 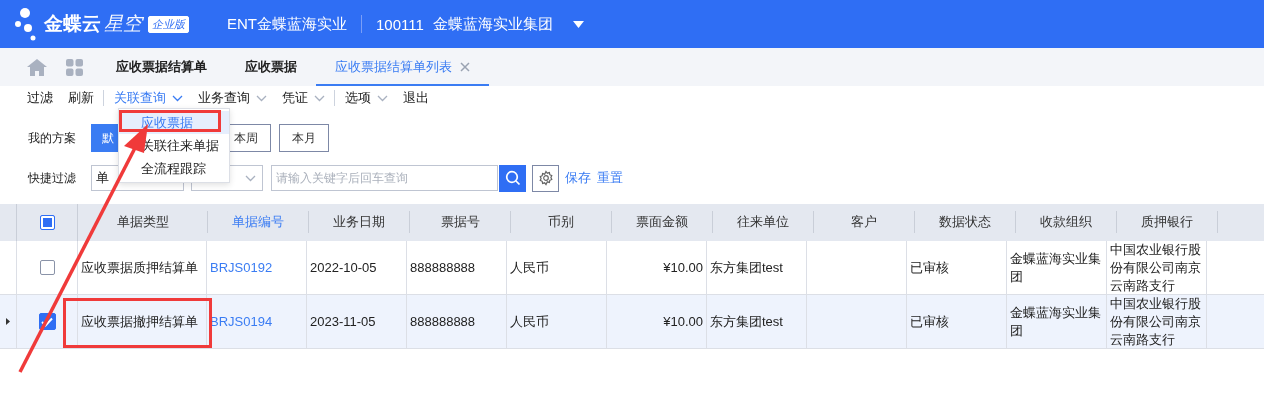 What do you see at coordinates (139, 267) in the screenshot?
I see `table-cell: 应收票据质押结算单` at bounding box center [139, 267].